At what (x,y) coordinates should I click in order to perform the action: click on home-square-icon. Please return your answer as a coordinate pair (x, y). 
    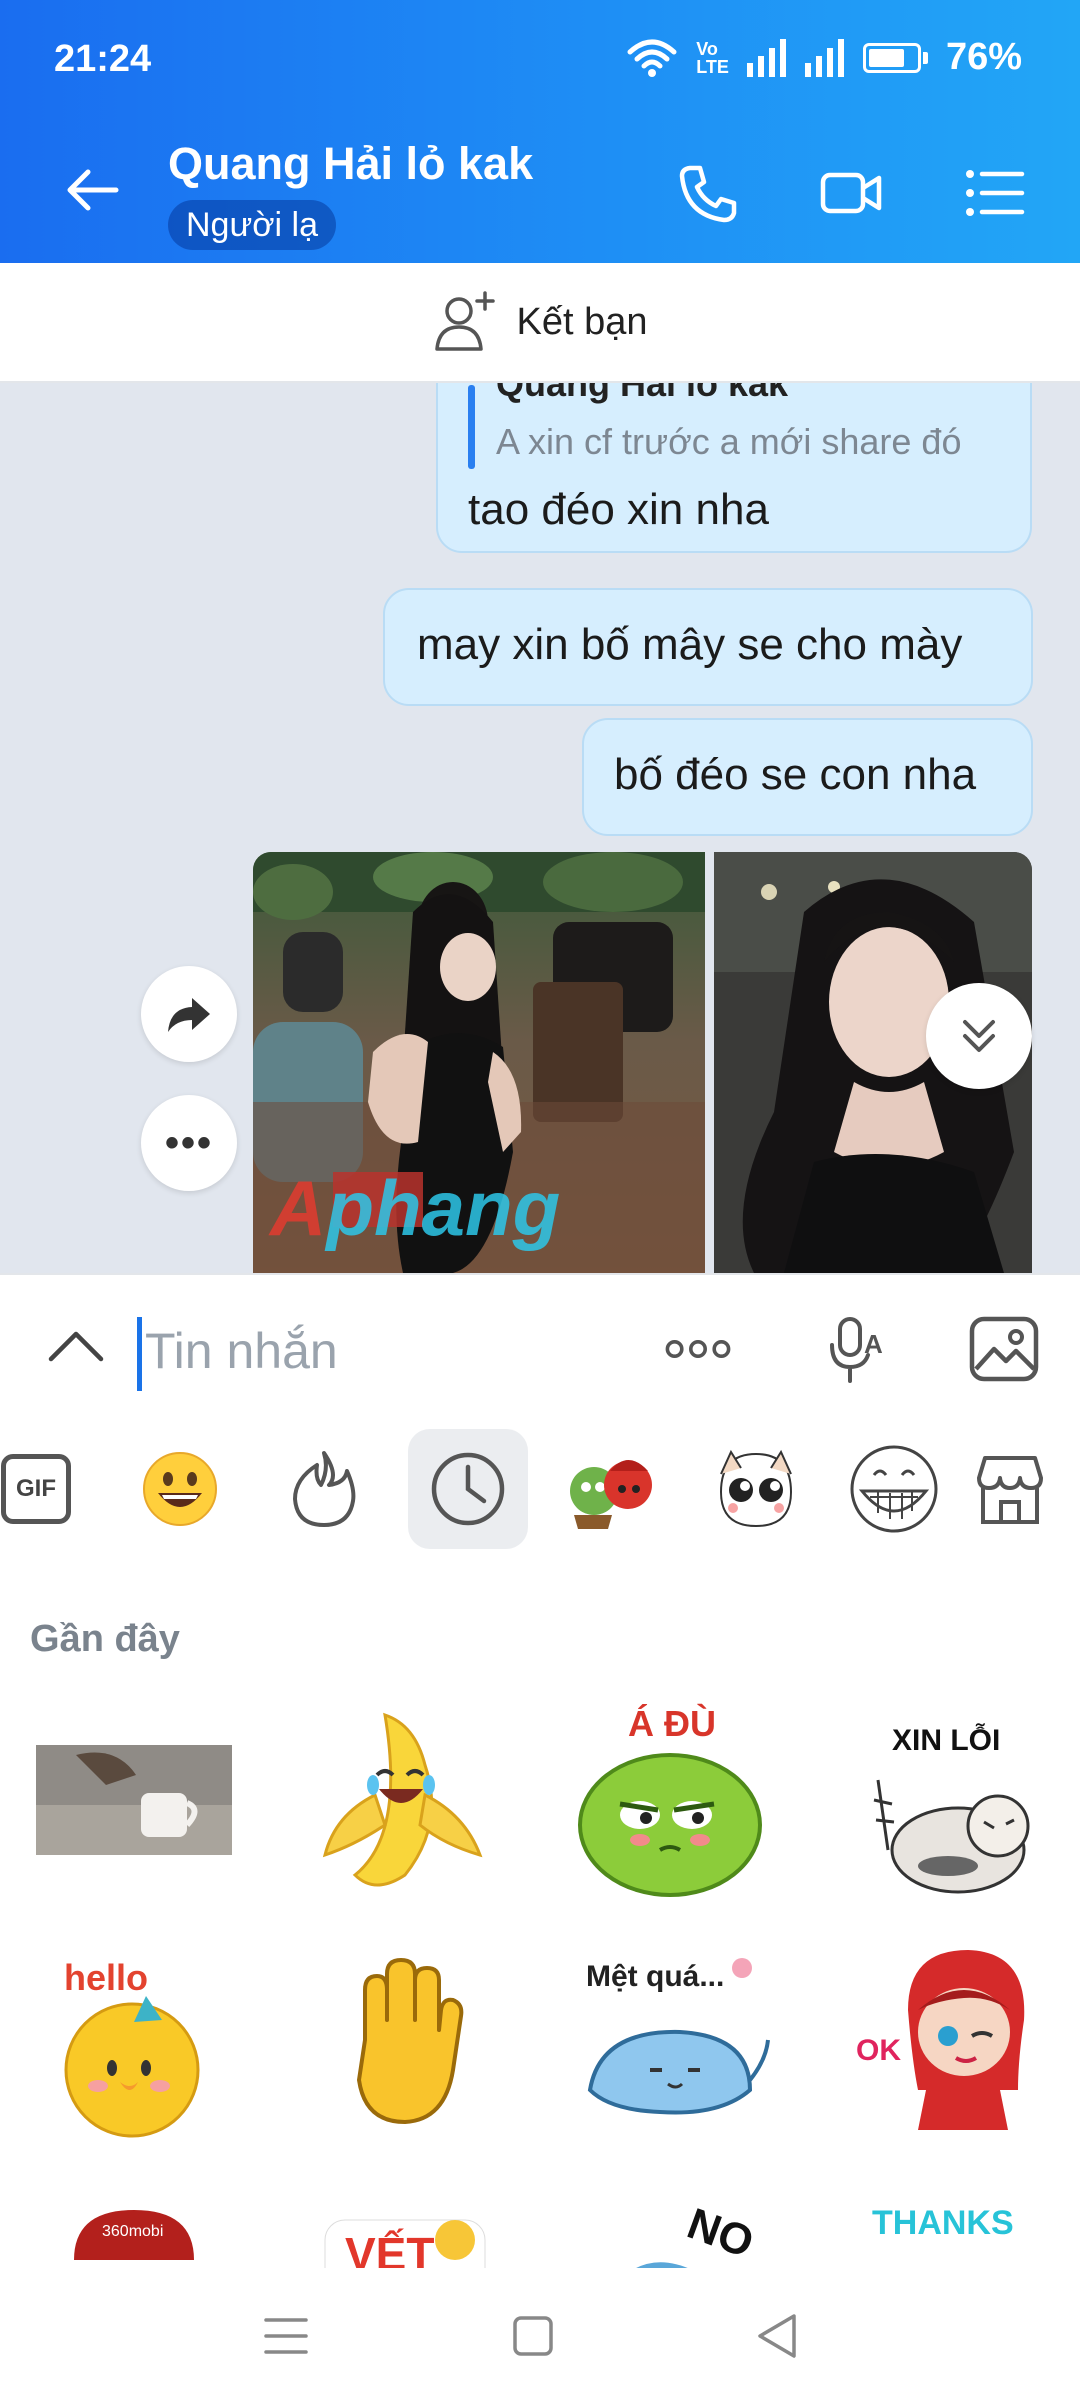
    Looking at the image, I should click on (533, 2336).